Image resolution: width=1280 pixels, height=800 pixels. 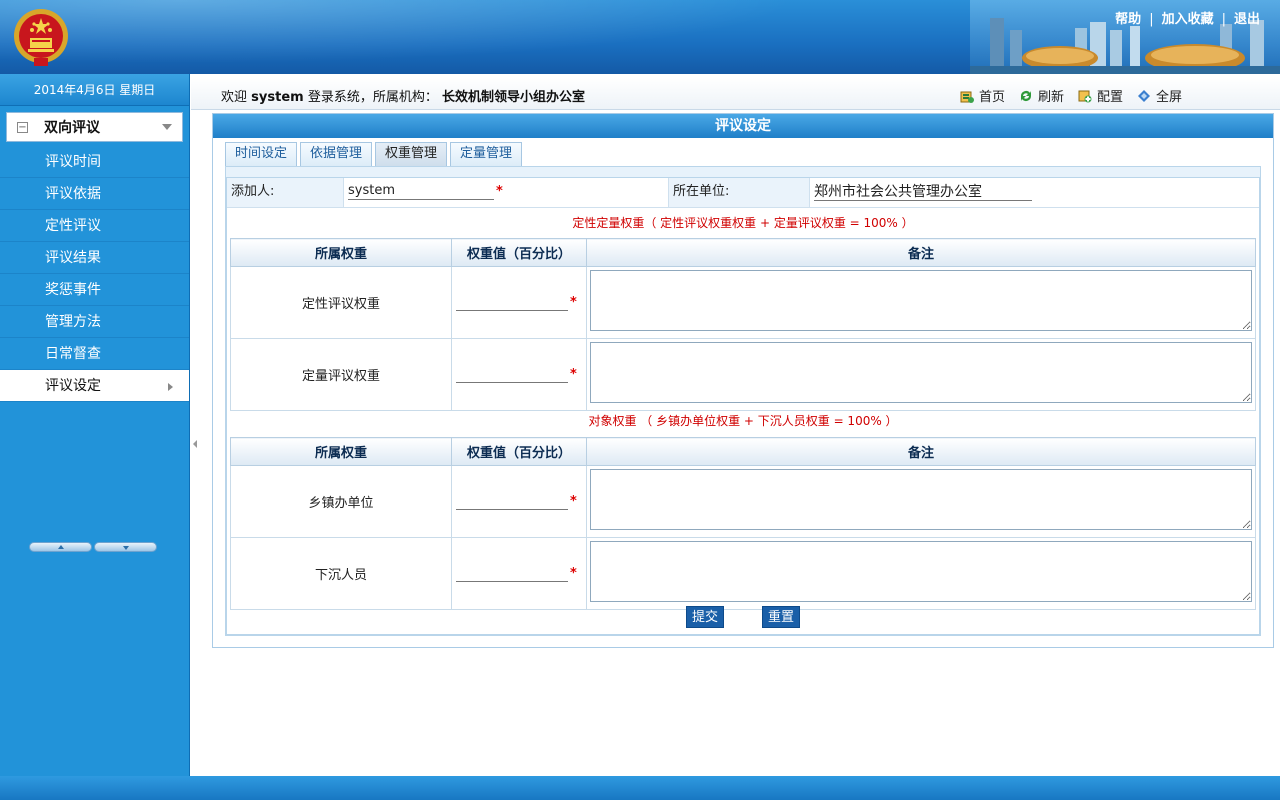 I want to click on fullscreen-icon, so click(x=1143, y=95).